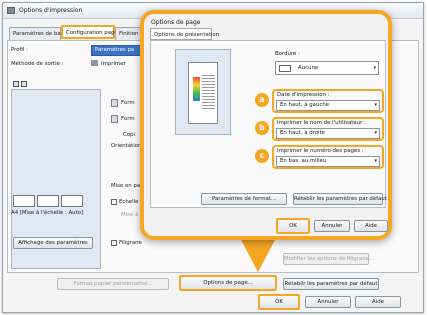 The height and width of the screenshot is (315, 428). What do you see at coordinates (130, 243) in the screenshot?
I see `watermark-label: Filigrane` at bounding box center [130, 243].